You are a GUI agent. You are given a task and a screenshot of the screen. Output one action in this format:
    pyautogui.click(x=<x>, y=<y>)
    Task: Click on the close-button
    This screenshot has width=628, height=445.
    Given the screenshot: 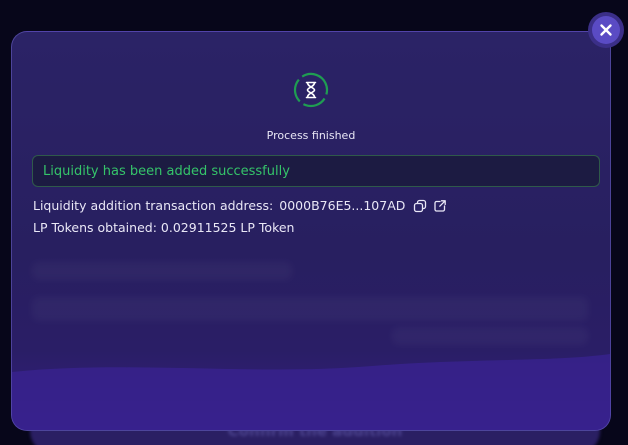 What is the action you would take?
    pyautogui.click(x=606, y=30)
    